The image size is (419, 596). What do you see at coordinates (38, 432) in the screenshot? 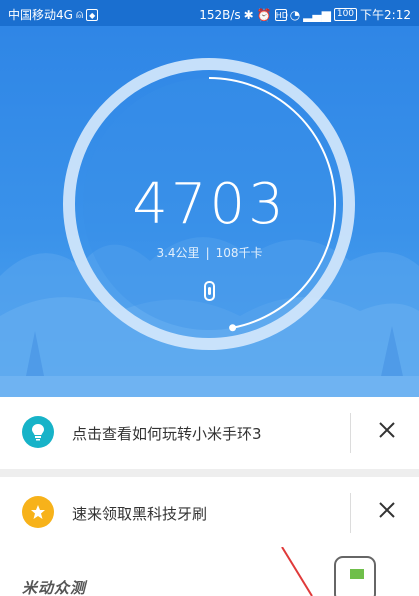
I see `lightbulb-icon` at bounding box center [38, 432].